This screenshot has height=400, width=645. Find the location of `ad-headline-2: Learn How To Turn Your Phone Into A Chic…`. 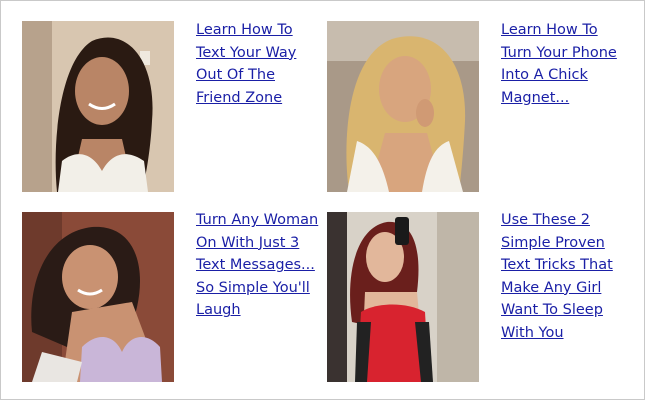

ad-headline-2: Learn How To Turn Your Phone Into A Chic… is located at coordinates (565, 64).